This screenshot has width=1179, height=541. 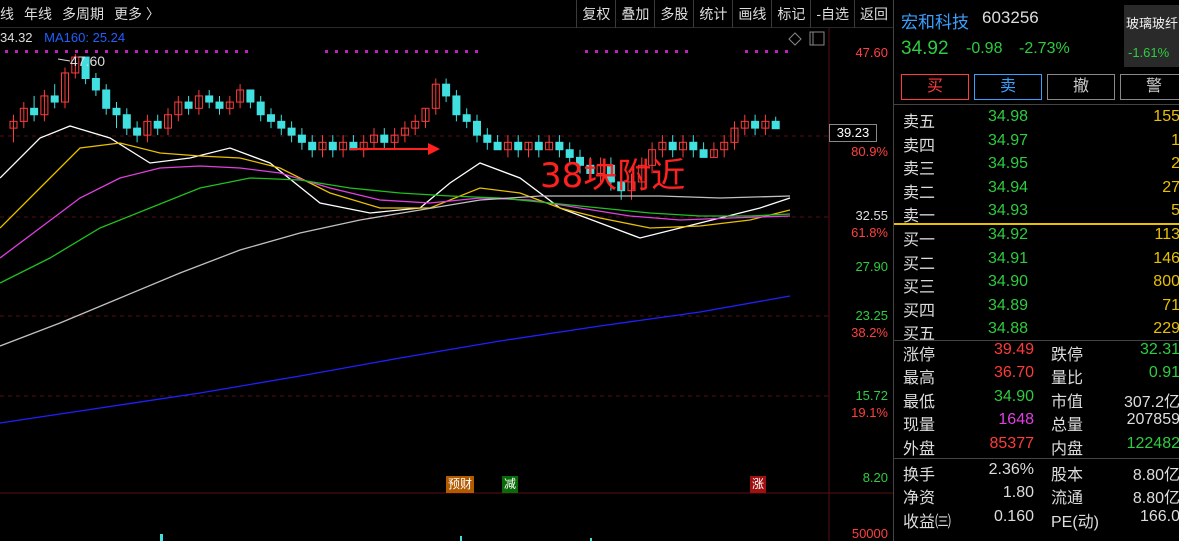 I want to click on orderbook-price: 34.95, so click(x=1008, y=163).